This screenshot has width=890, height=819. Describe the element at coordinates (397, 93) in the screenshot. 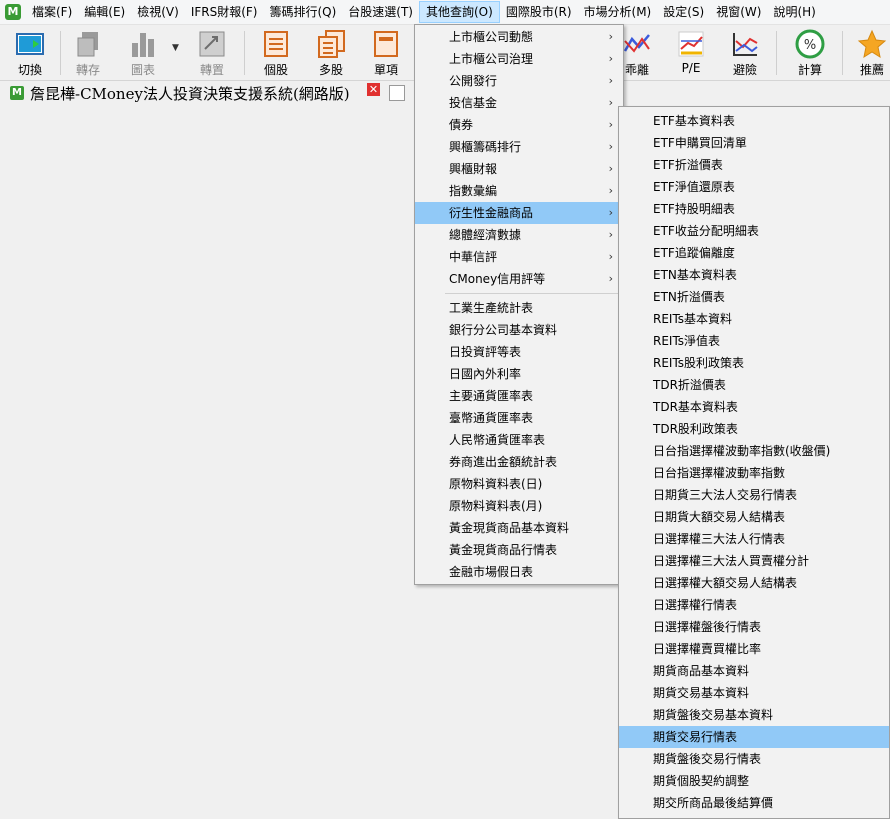

I see `new-window-icon` at that location.